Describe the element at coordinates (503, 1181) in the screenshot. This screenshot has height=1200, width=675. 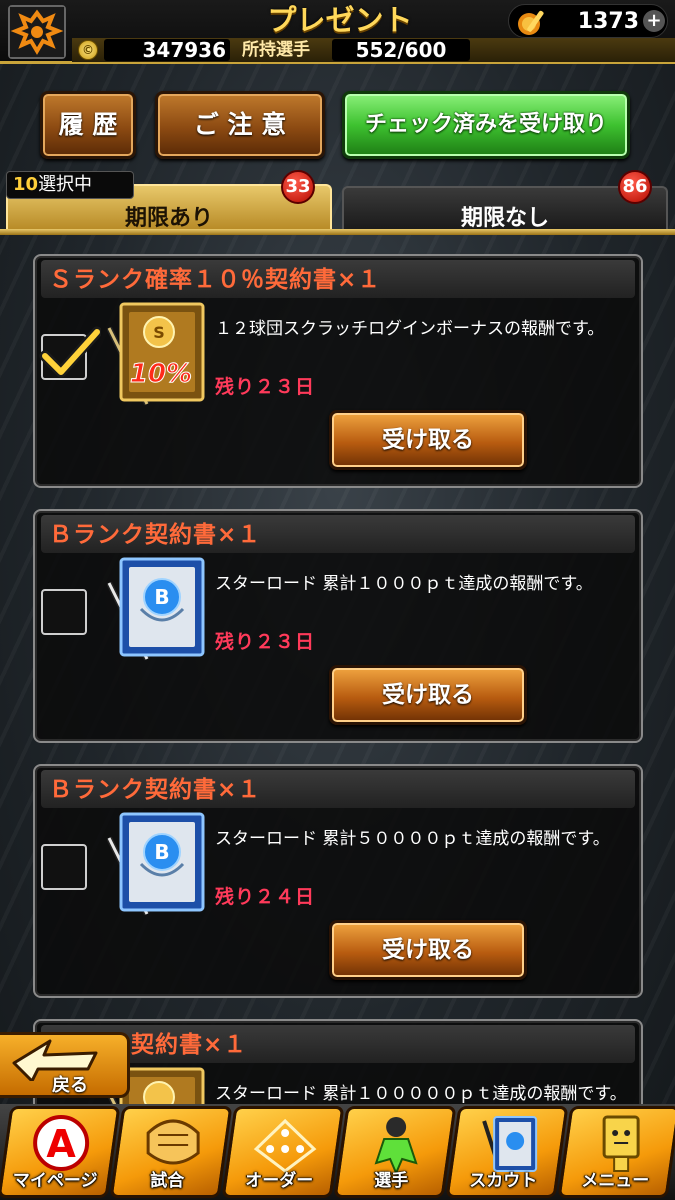
I see `nav-label: スカウト` at that location.